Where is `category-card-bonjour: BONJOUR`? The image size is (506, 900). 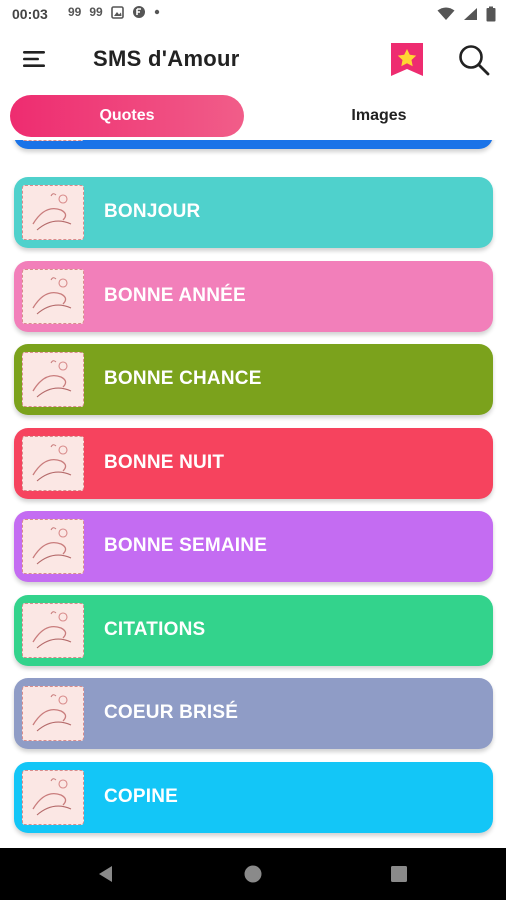
category-card-bonjour: BONJOUR is located at coordinates (253, 212).